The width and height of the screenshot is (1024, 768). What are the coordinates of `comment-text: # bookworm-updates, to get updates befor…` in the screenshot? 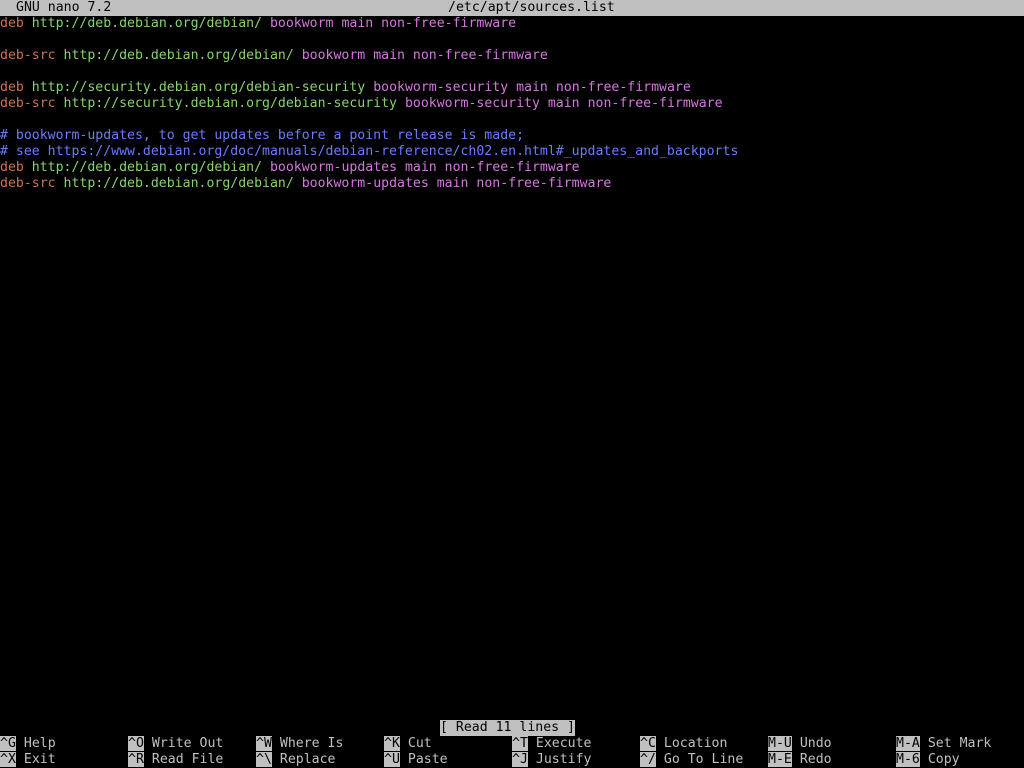 It's located at (262, 135).